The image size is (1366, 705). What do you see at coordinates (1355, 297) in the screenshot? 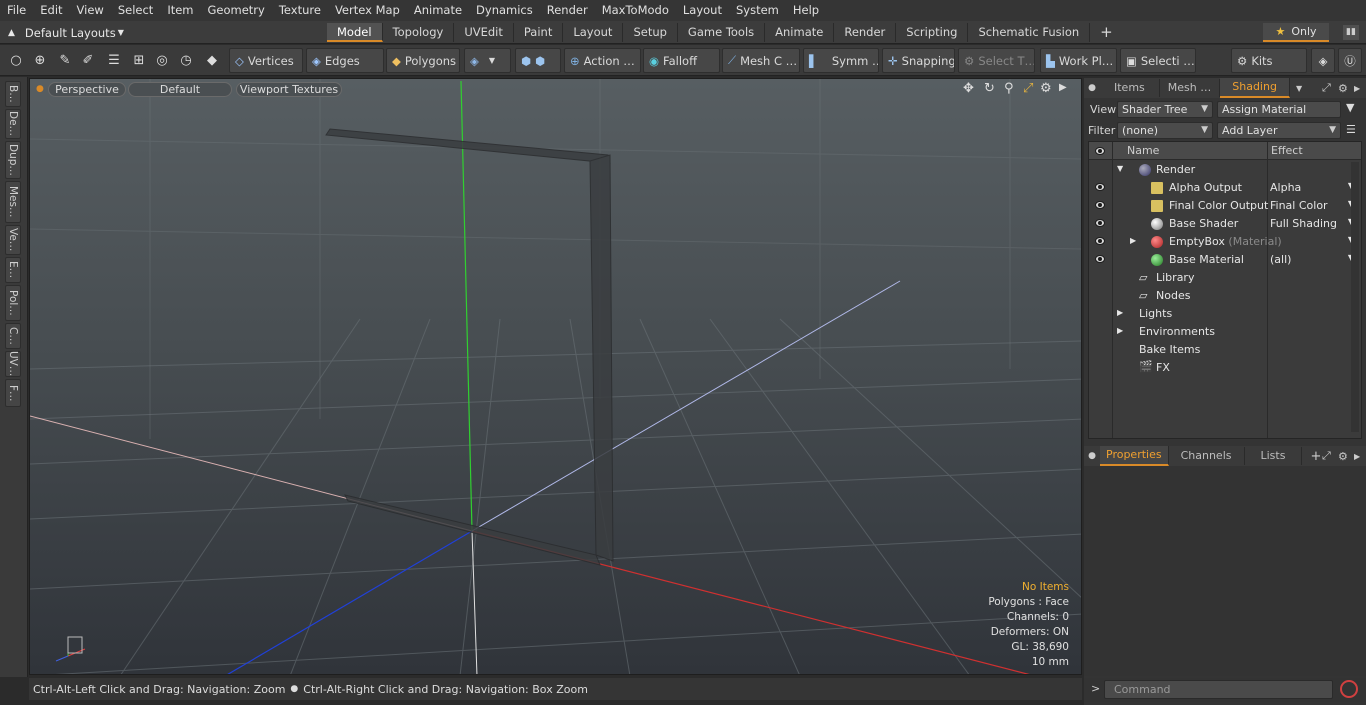
I see `tree-scrollbar` at bounding box center [1355, 297].